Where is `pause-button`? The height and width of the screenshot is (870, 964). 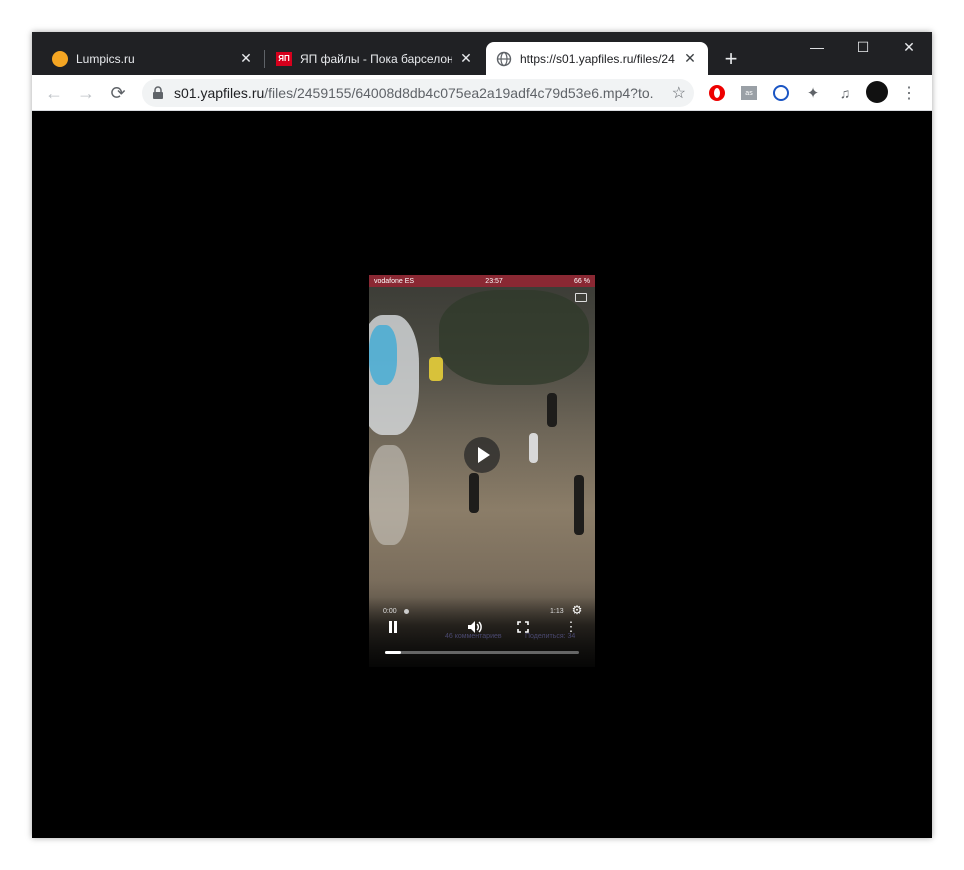 pause-button is located at coordinates (393, 627).